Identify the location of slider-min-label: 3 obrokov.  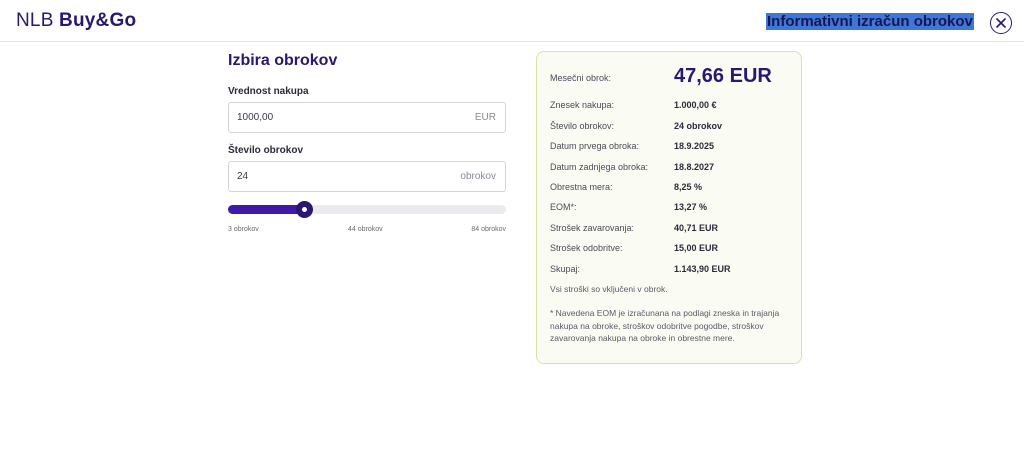
(243, 229).